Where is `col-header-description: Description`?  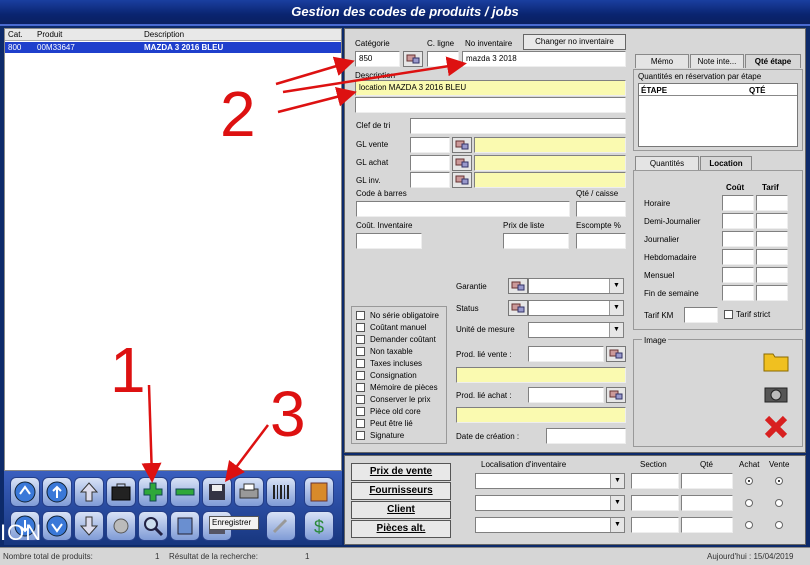 col-header-description: Description is located at coordinates (164, 34).